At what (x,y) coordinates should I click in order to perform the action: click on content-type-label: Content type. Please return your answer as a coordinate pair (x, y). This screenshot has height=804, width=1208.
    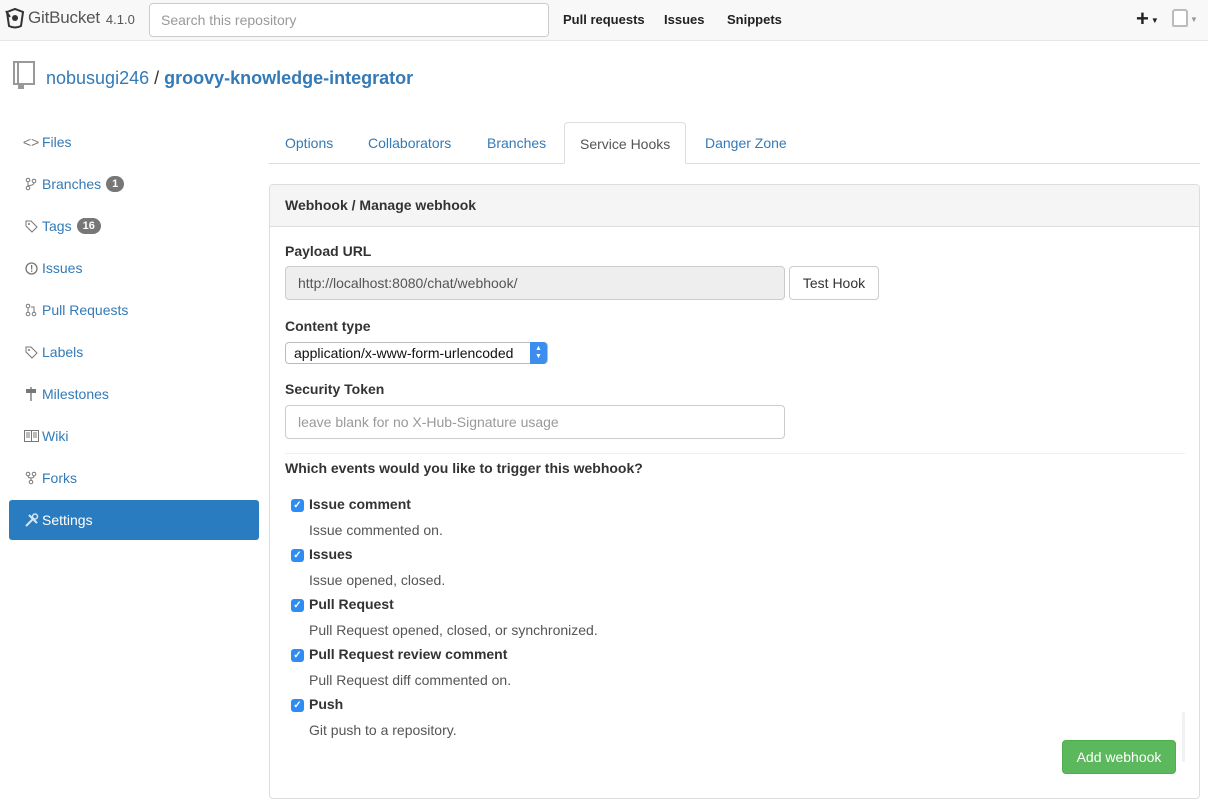
    Looking at the image, I should click on (328, 326).